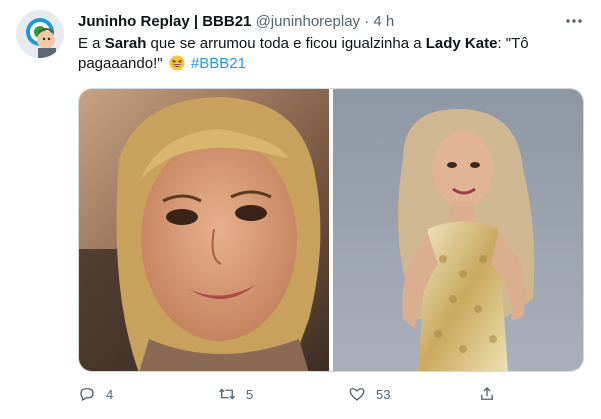 The image size is (601, 419). I want to click on reply-icon, so click(87, 395).